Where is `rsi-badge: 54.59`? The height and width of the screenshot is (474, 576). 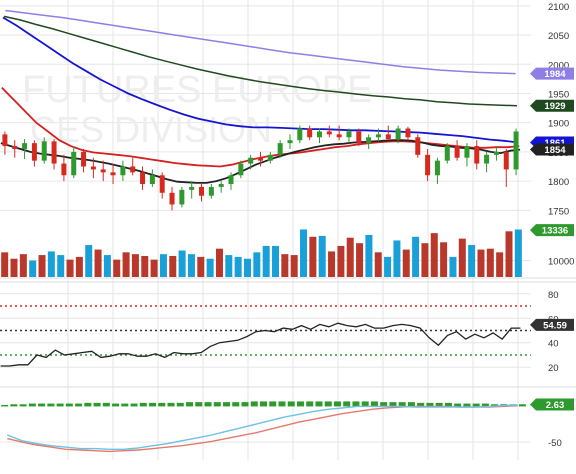 rsi-badge: 54.59 is located at coordinates (552, 324).